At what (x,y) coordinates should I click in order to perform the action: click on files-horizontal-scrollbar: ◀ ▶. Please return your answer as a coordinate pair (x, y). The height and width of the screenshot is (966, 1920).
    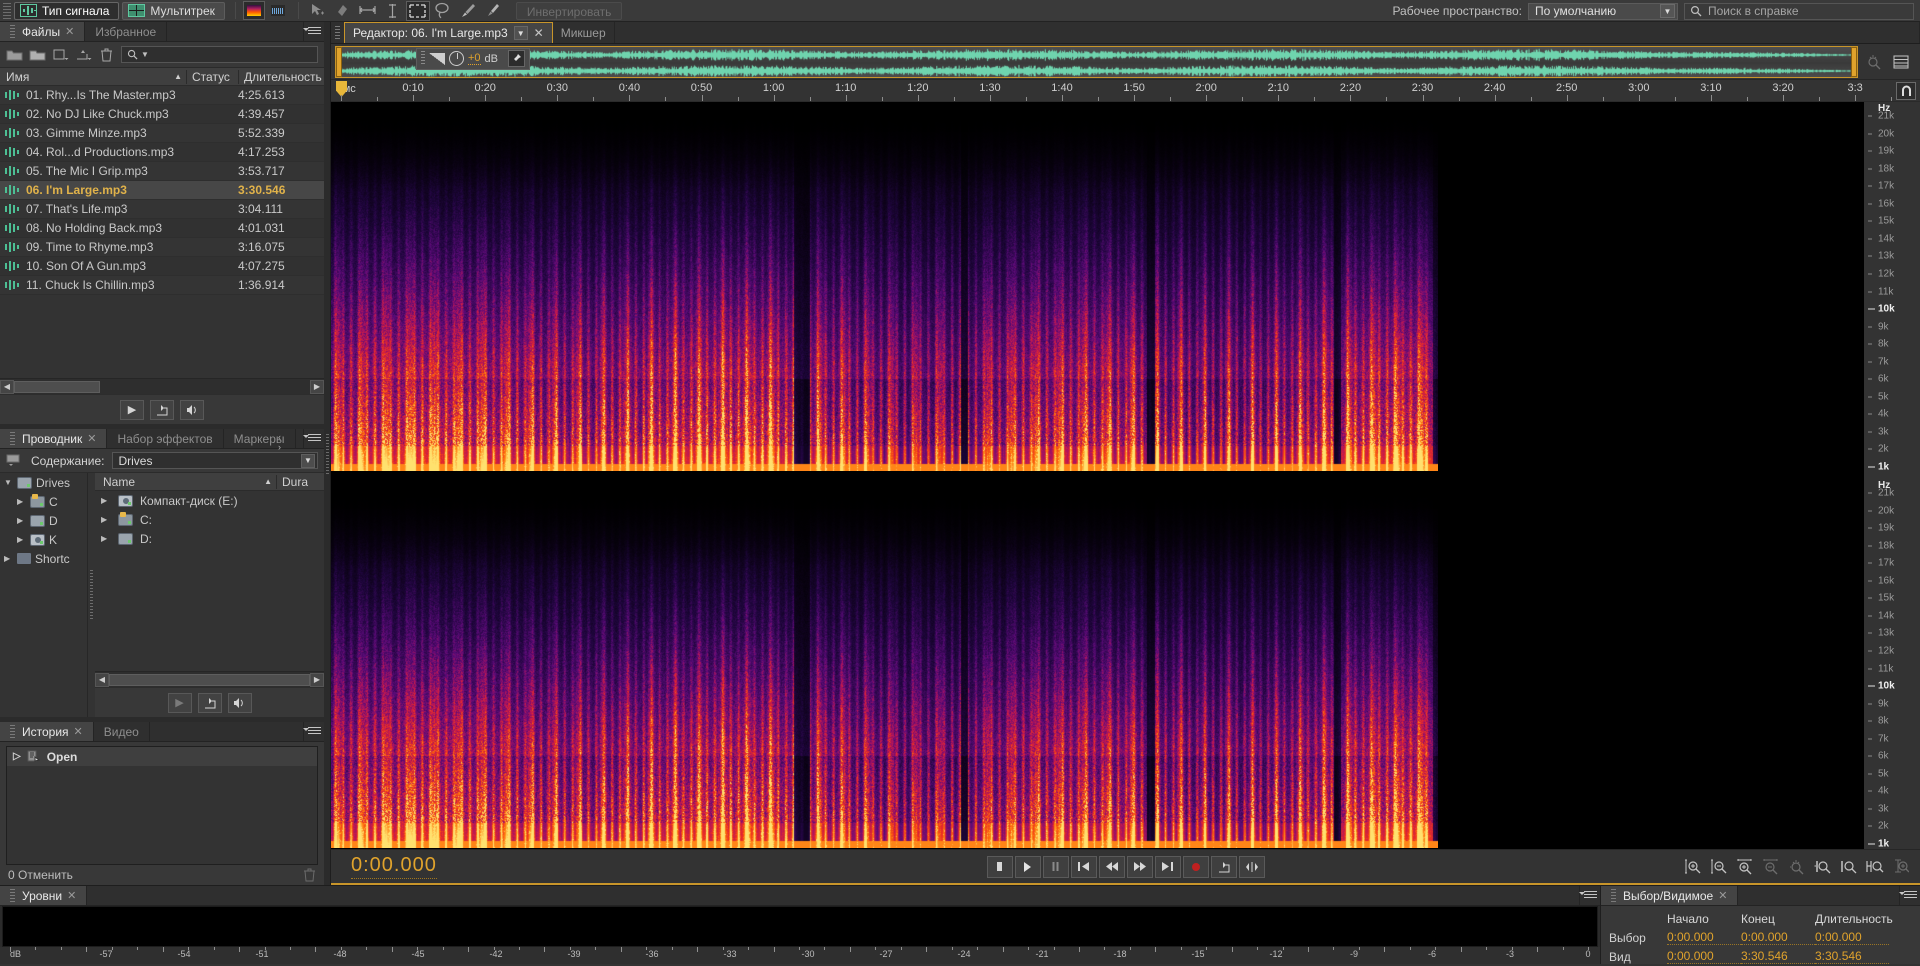
    Looking at the image, I should click on (162, 386).